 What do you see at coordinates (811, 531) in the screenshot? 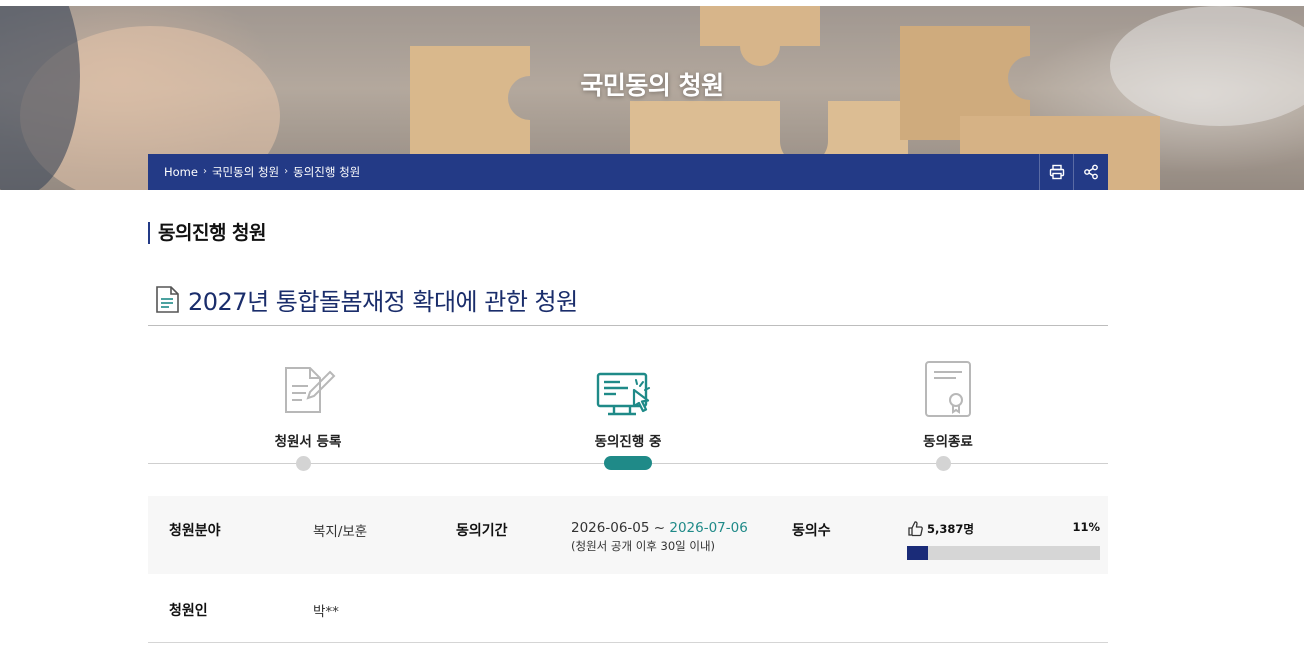
I see `consent-label: 동의수` at bounding box center [811, 531].